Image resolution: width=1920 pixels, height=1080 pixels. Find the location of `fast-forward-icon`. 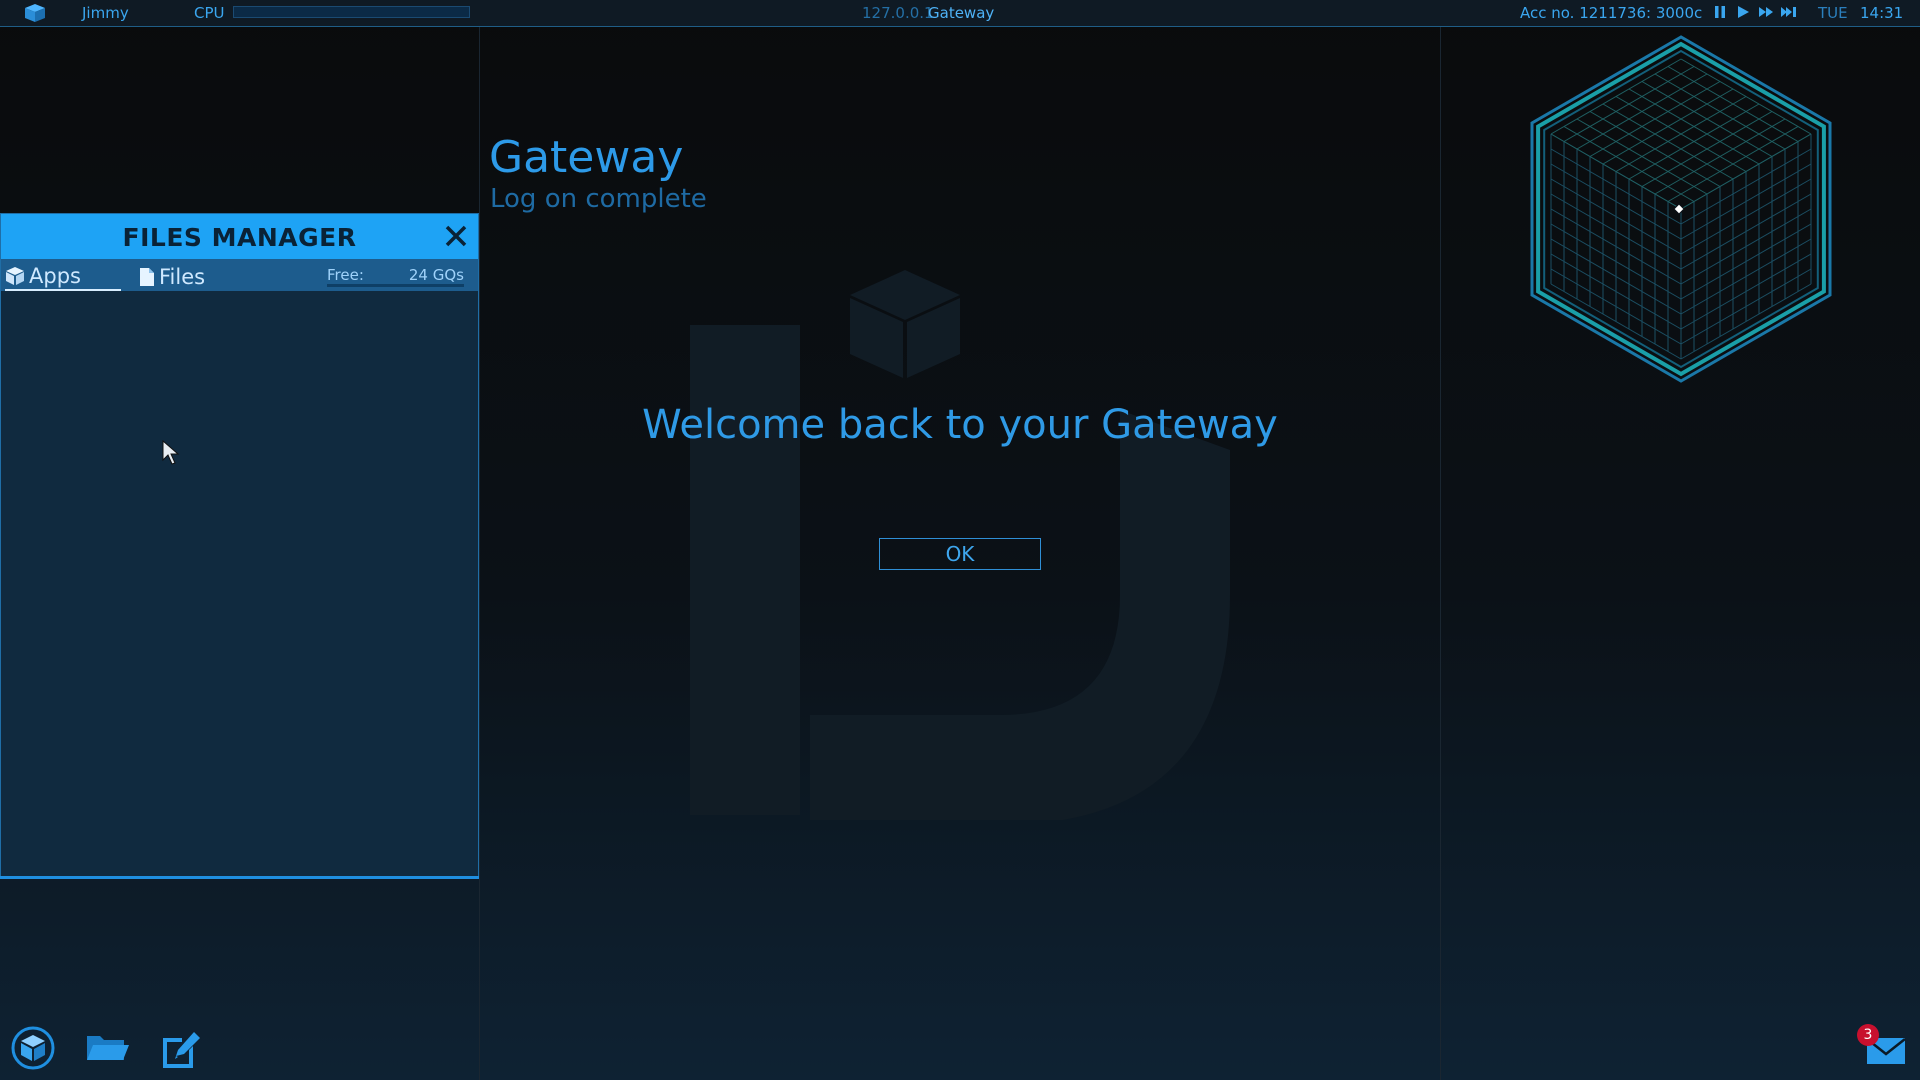

fast-forward-icon is located at coordinates (1766, 12).